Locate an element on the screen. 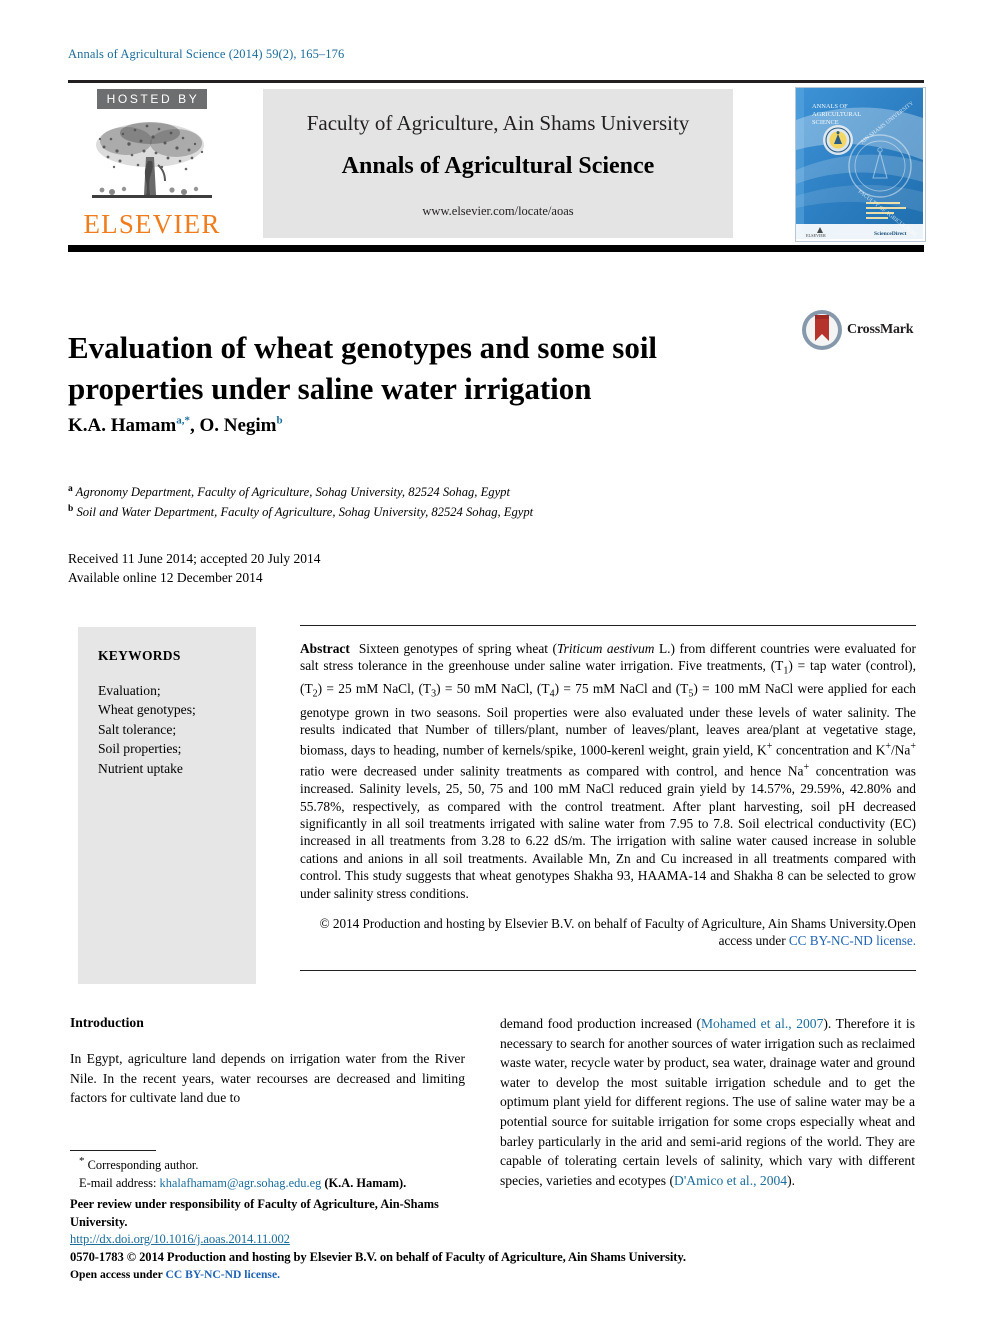  crossmark-label: CrossMark is located at coordinates (880, 329).